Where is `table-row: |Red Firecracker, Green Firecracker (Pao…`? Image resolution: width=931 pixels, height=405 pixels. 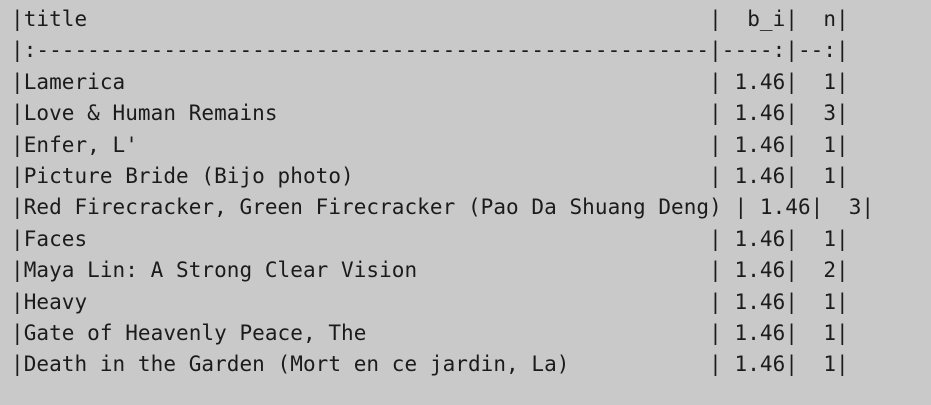
table-row: |Red Firecracker, Green Firecracker (Pao… is located at coordinates (443, 207).